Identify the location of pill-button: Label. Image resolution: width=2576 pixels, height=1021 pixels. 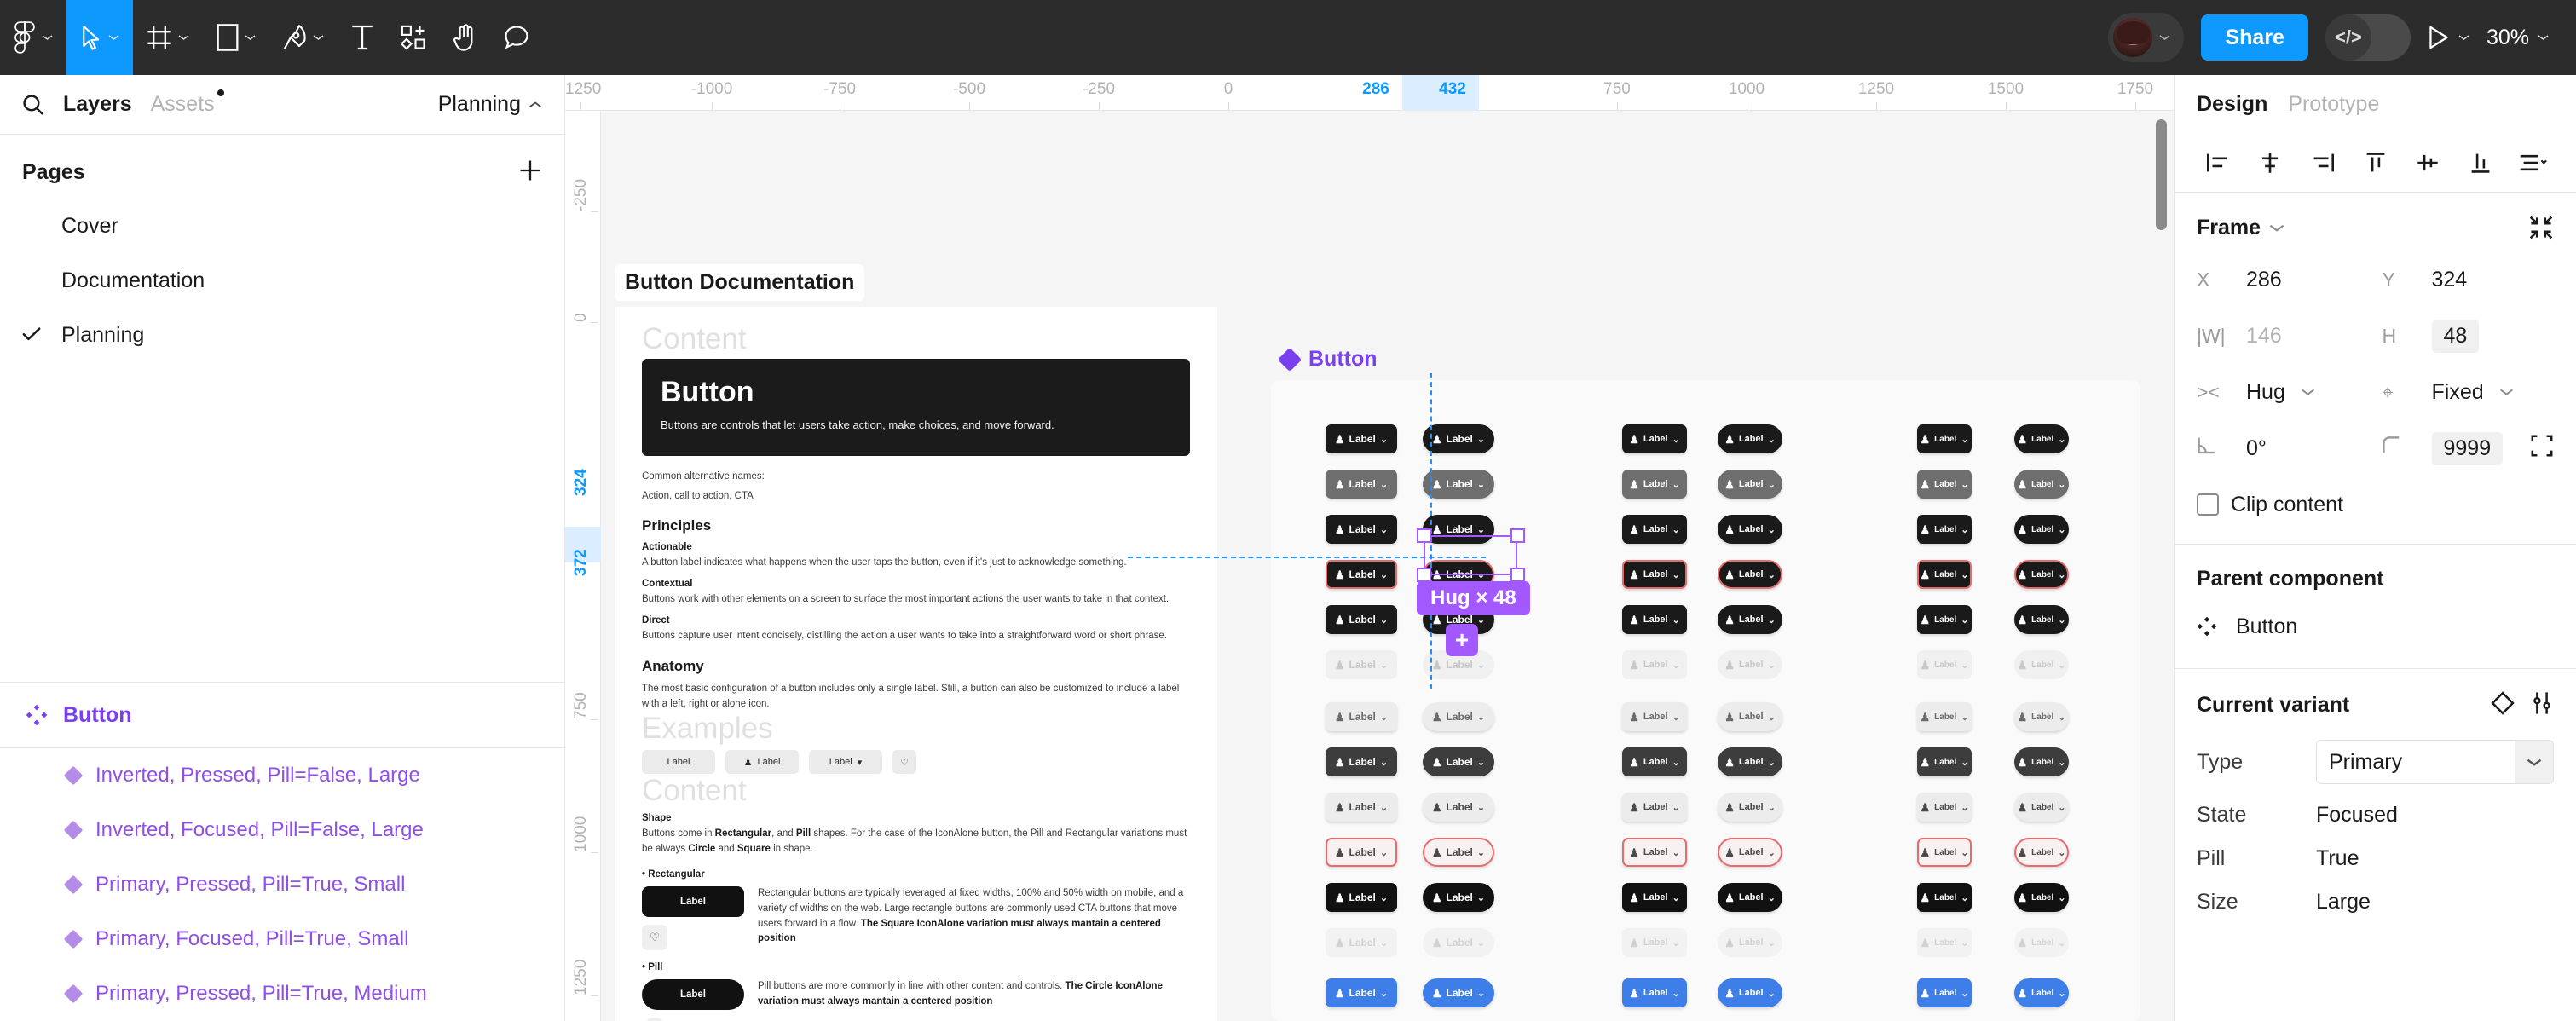
(693, 995).